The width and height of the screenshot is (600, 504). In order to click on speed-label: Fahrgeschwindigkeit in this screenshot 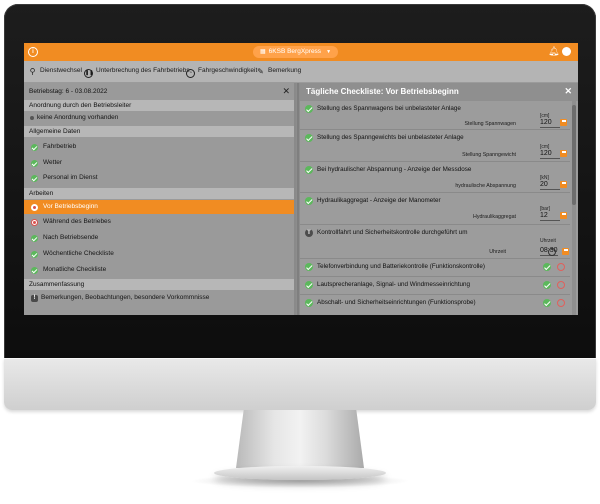, I will do `click(228, 70)`.